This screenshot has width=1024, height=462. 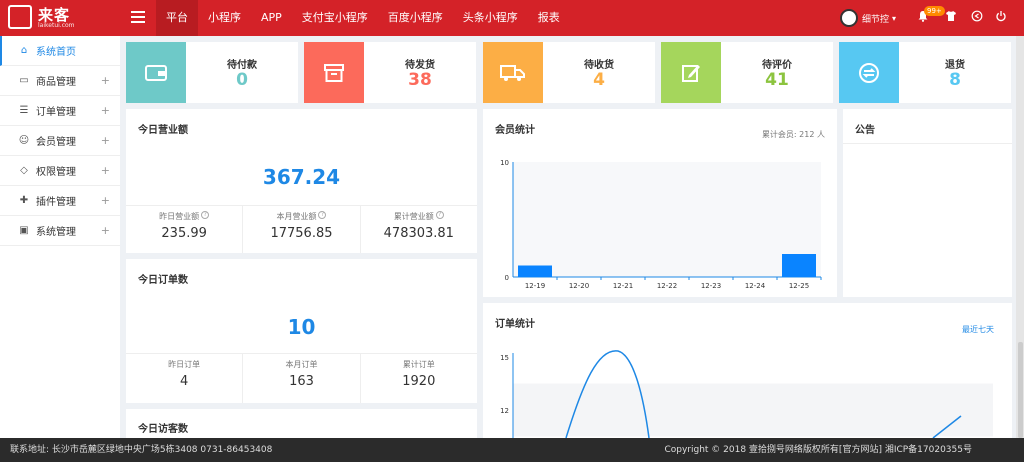 What do you see at coordinates (179, 216) in the screenshot?
I see `cell-label: 昨日营业额` at bounding box center [179, 216].